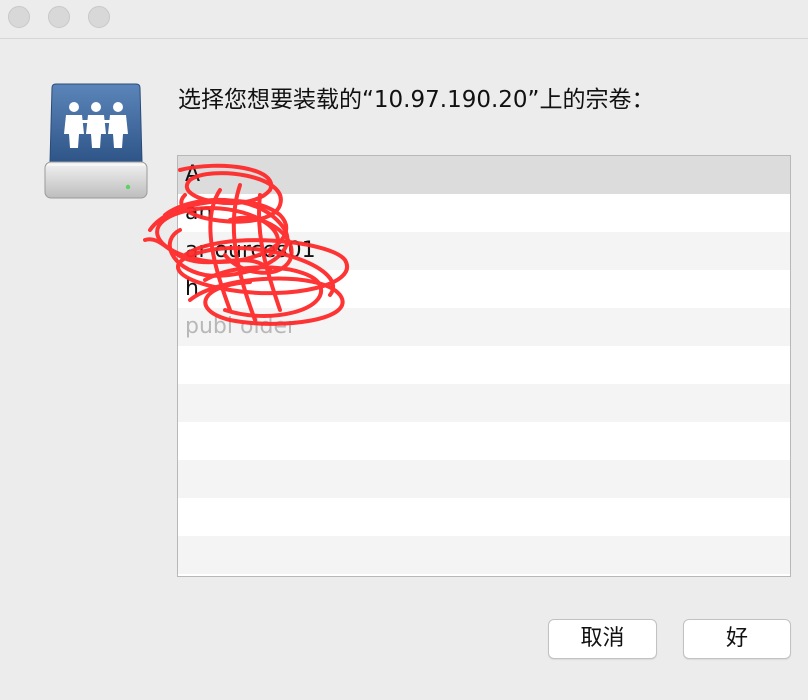  What do you see at coordinates (99, 17) in the screenshot?
I see `zoom-window-button` at bounding box center [99, 17].